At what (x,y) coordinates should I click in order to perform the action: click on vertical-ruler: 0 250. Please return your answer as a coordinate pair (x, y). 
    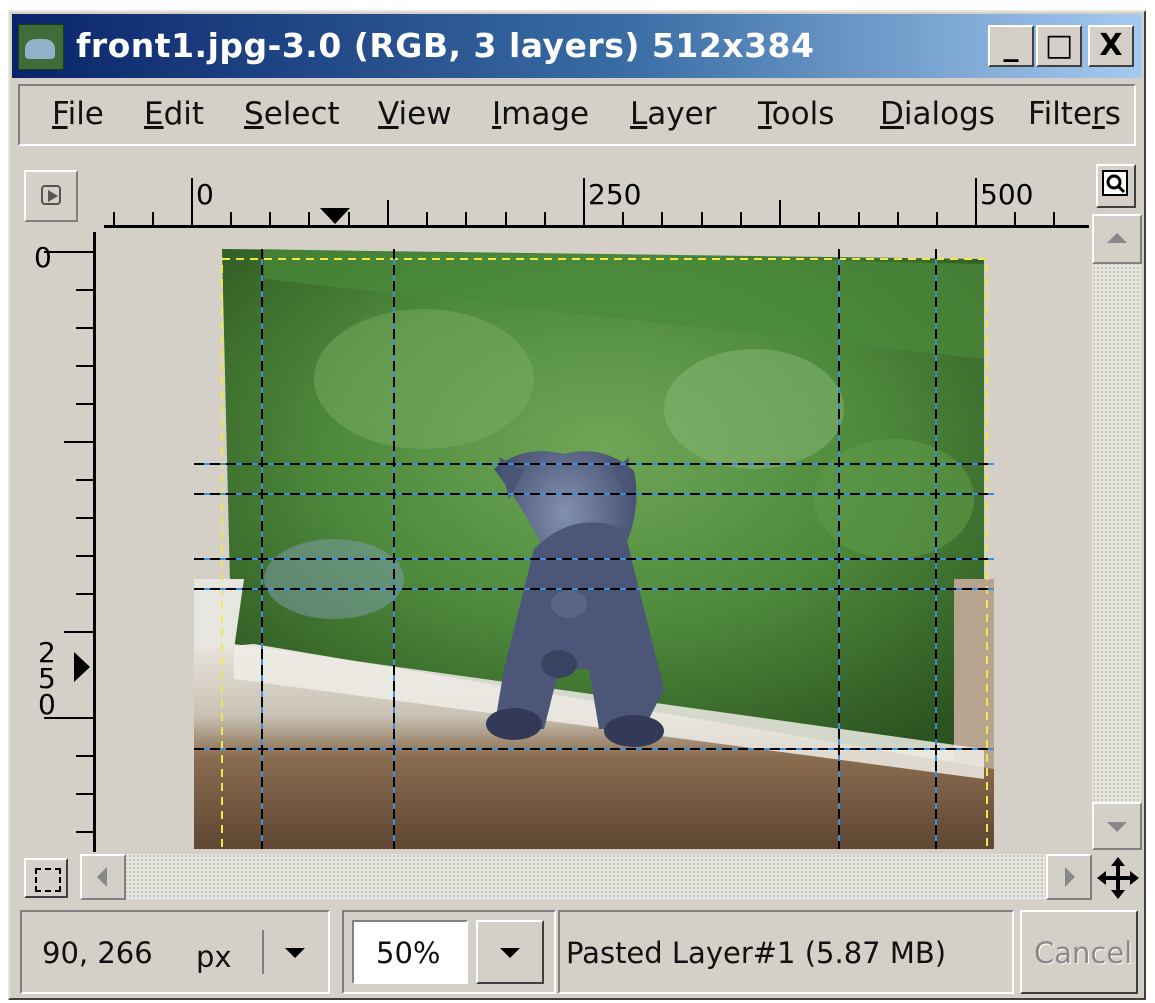
    Looking at the image, I should click on (60, 542).